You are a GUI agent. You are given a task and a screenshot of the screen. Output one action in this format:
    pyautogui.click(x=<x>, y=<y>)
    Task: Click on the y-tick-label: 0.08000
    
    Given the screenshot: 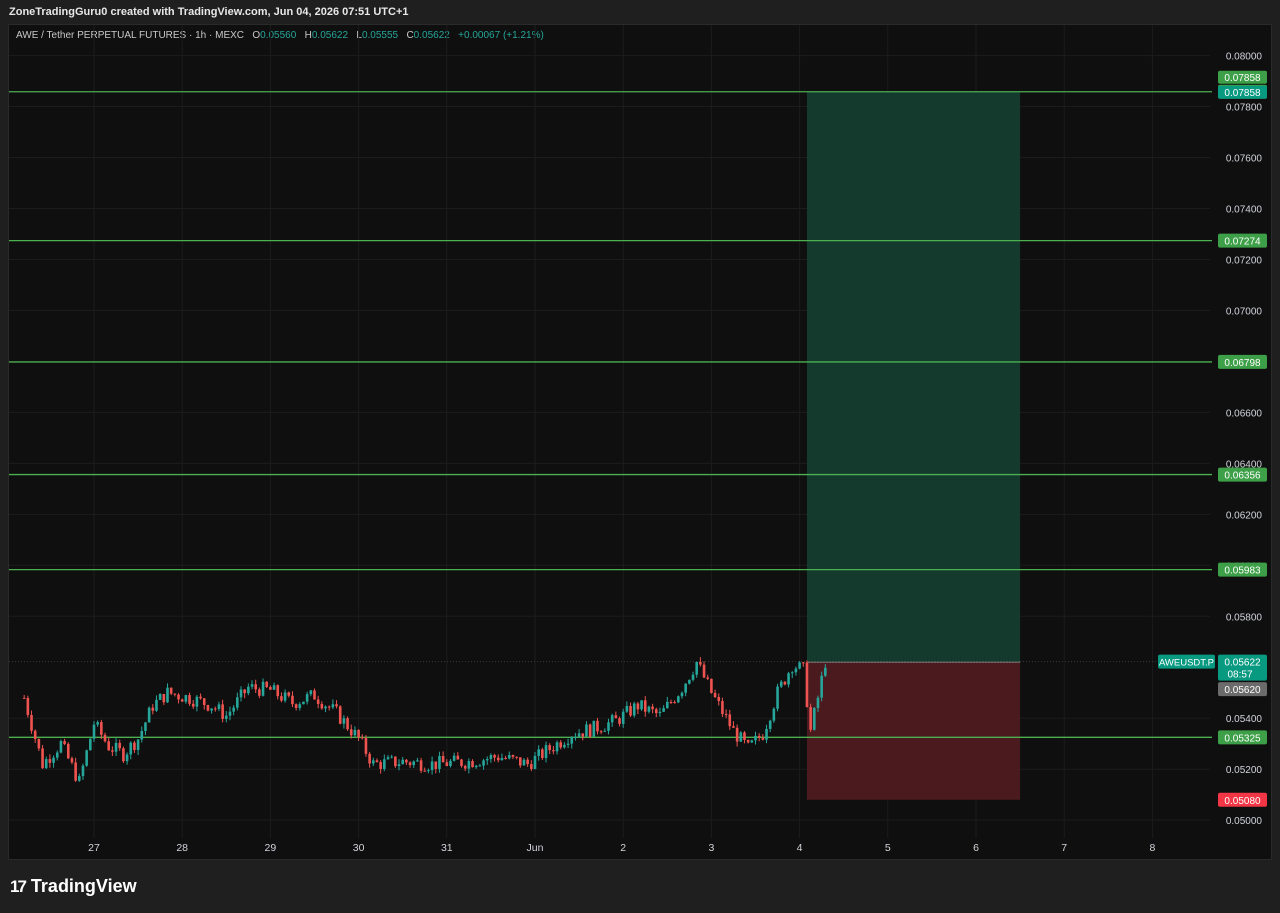 What is the action you would take?
    pyautogui.click(x=1244, y=57)
    